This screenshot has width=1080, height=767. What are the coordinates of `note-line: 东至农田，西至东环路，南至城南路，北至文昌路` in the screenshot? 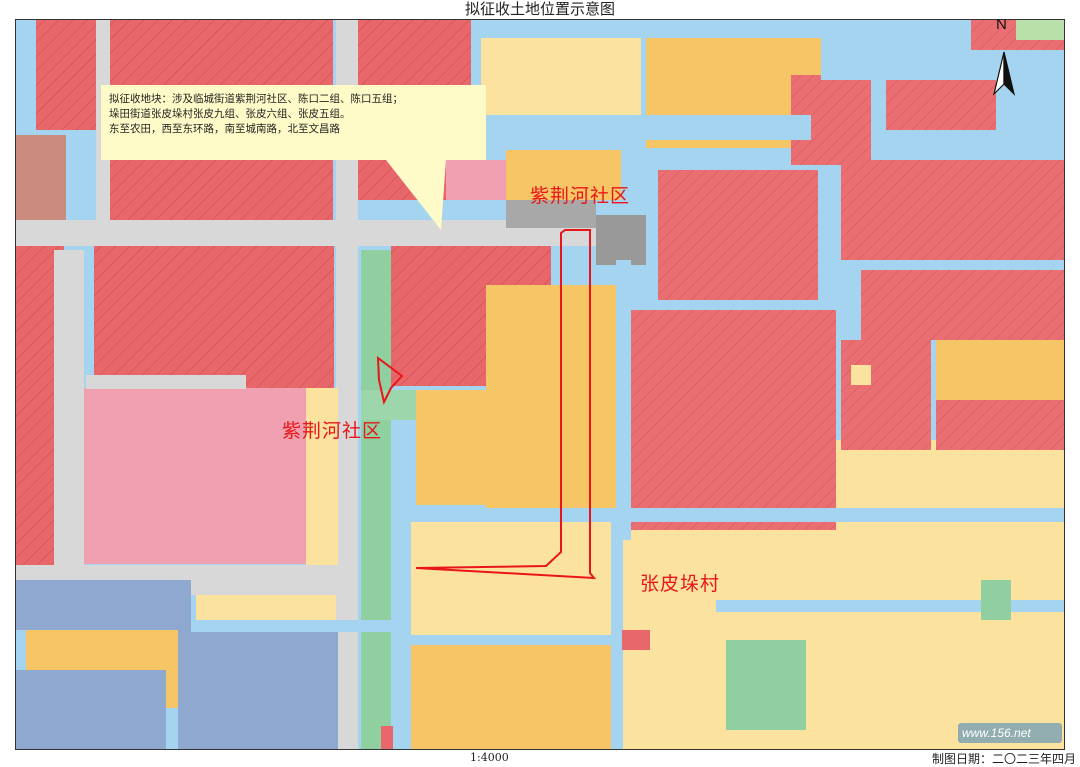 It's located at (224, 129).